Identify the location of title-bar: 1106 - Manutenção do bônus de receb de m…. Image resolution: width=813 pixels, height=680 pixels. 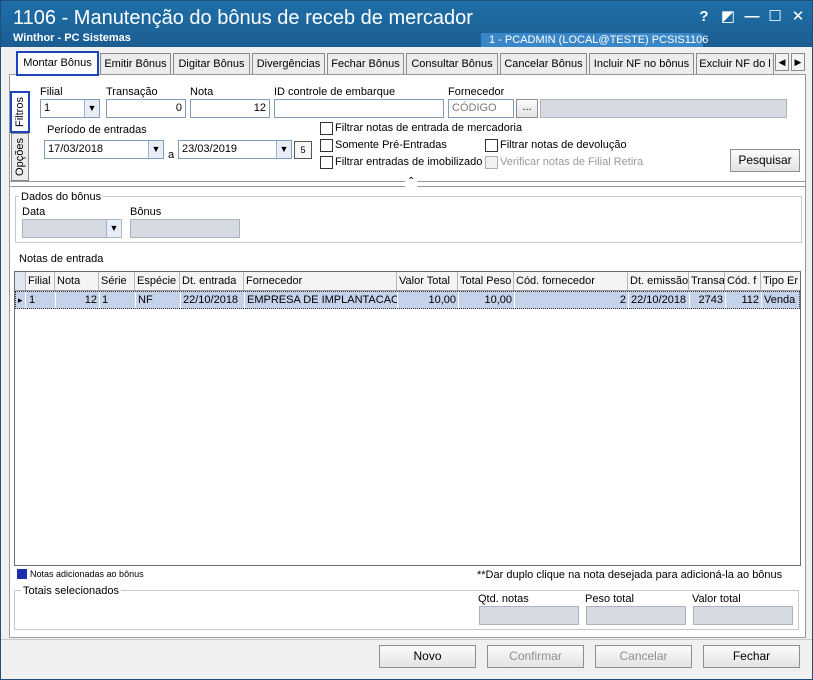
(406, 24).